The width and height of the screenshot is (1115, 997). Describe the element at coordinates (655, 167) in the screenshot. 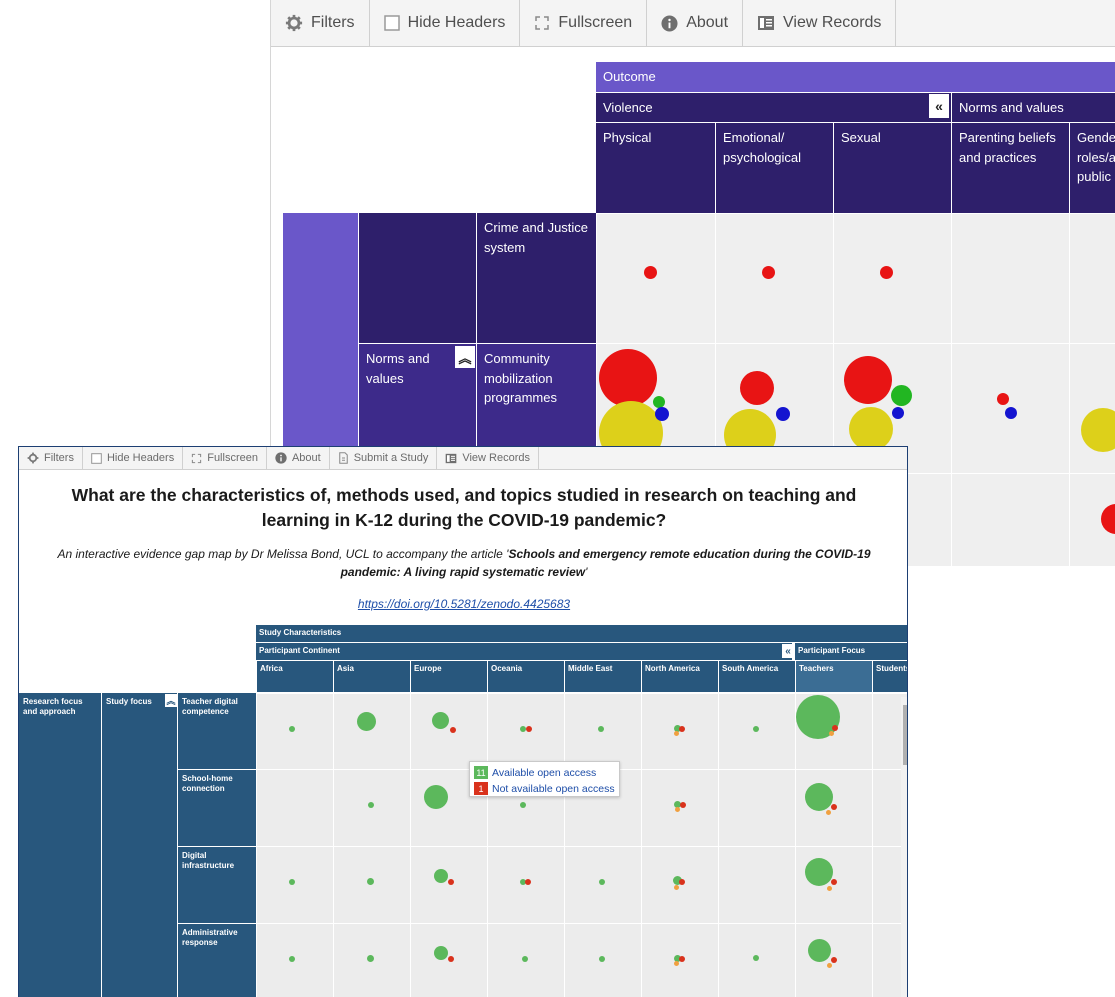

I see `column-header-physical: Physical` at that location.